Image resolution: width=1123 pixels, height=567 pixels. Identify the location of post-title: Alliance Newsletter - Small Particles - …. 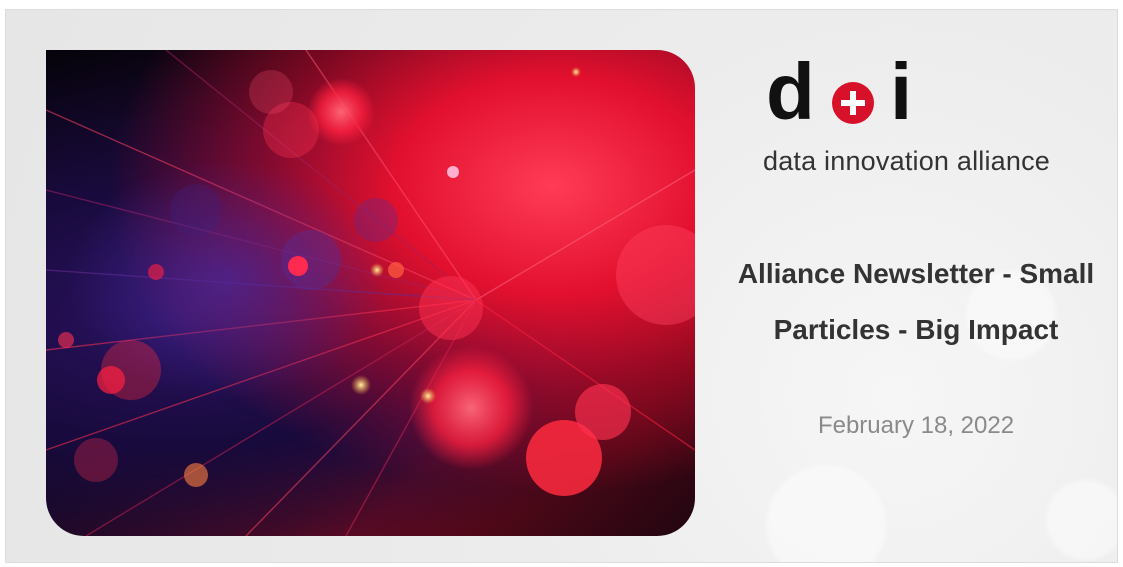
(916, 302).